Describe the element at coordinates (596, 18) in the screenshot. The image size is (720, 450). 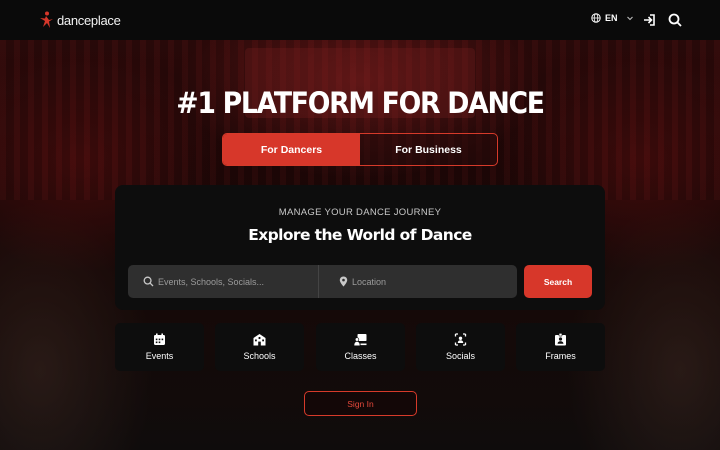
I see `globe-icon` at that location.